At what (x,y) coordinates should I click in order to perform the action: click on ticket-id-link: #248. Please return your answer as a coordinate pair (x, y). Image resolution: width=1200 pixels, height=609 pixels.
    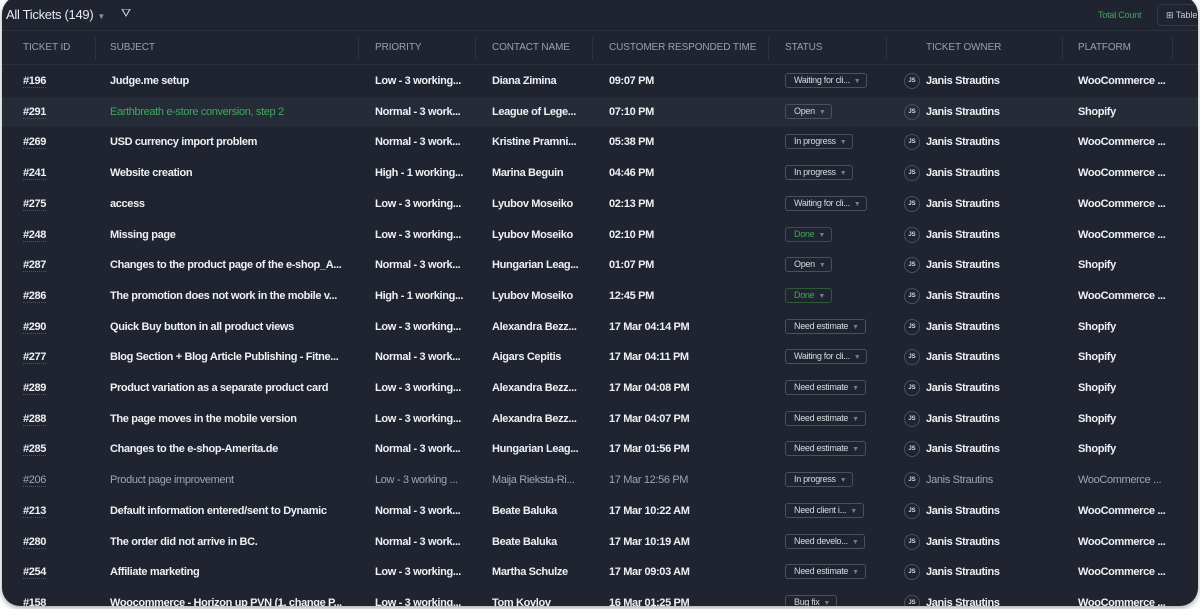
    Looking at the image, I should click on (34, 235).